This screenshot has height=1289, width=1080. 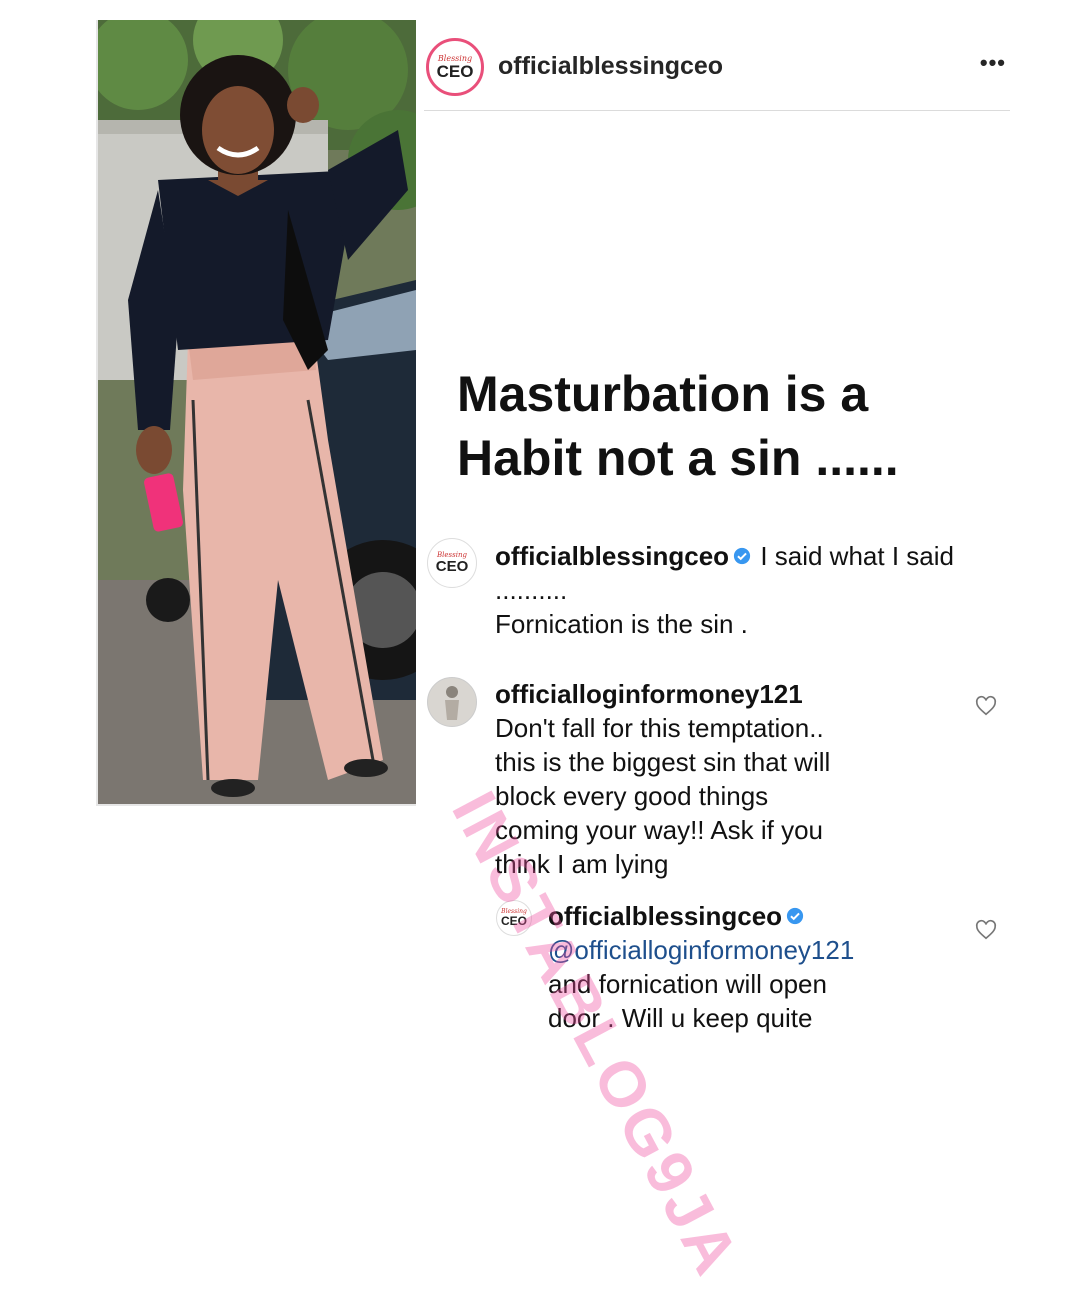 What do you see at coordinates (582, 864) in the screenshot?
I see `comment-text-line: think I am lying` at bounding box center [582, 864].